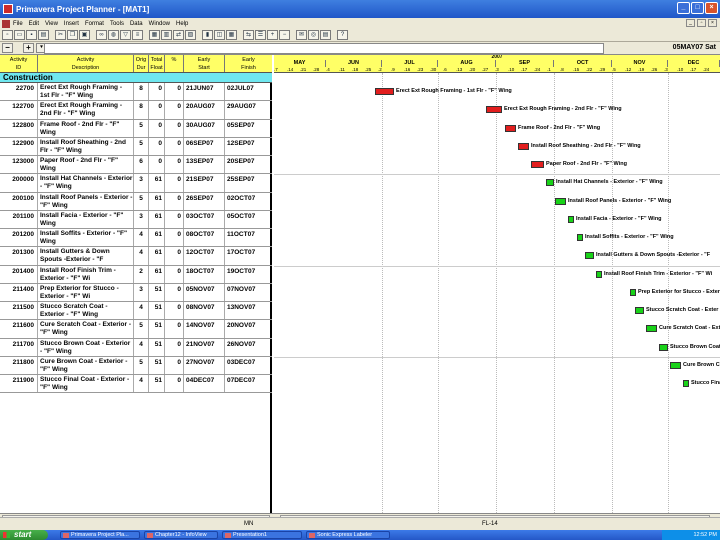 The image size is (720, 540). I want to click on collapse-button: −, so click(7, 48).